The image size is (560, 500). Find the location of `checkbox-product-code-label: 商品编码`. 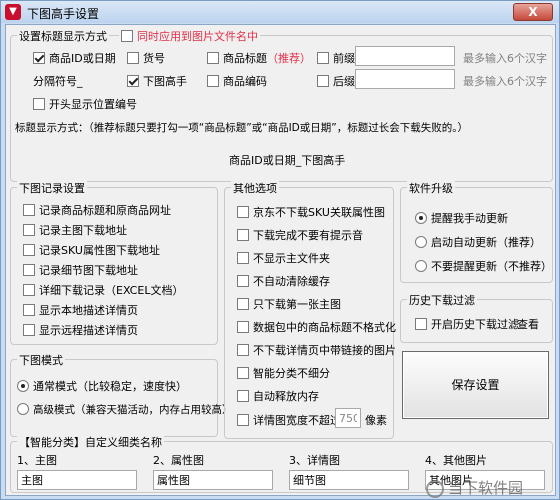

checkbox-product-code-label: 商品编码 is located at coordinates (245, 81).